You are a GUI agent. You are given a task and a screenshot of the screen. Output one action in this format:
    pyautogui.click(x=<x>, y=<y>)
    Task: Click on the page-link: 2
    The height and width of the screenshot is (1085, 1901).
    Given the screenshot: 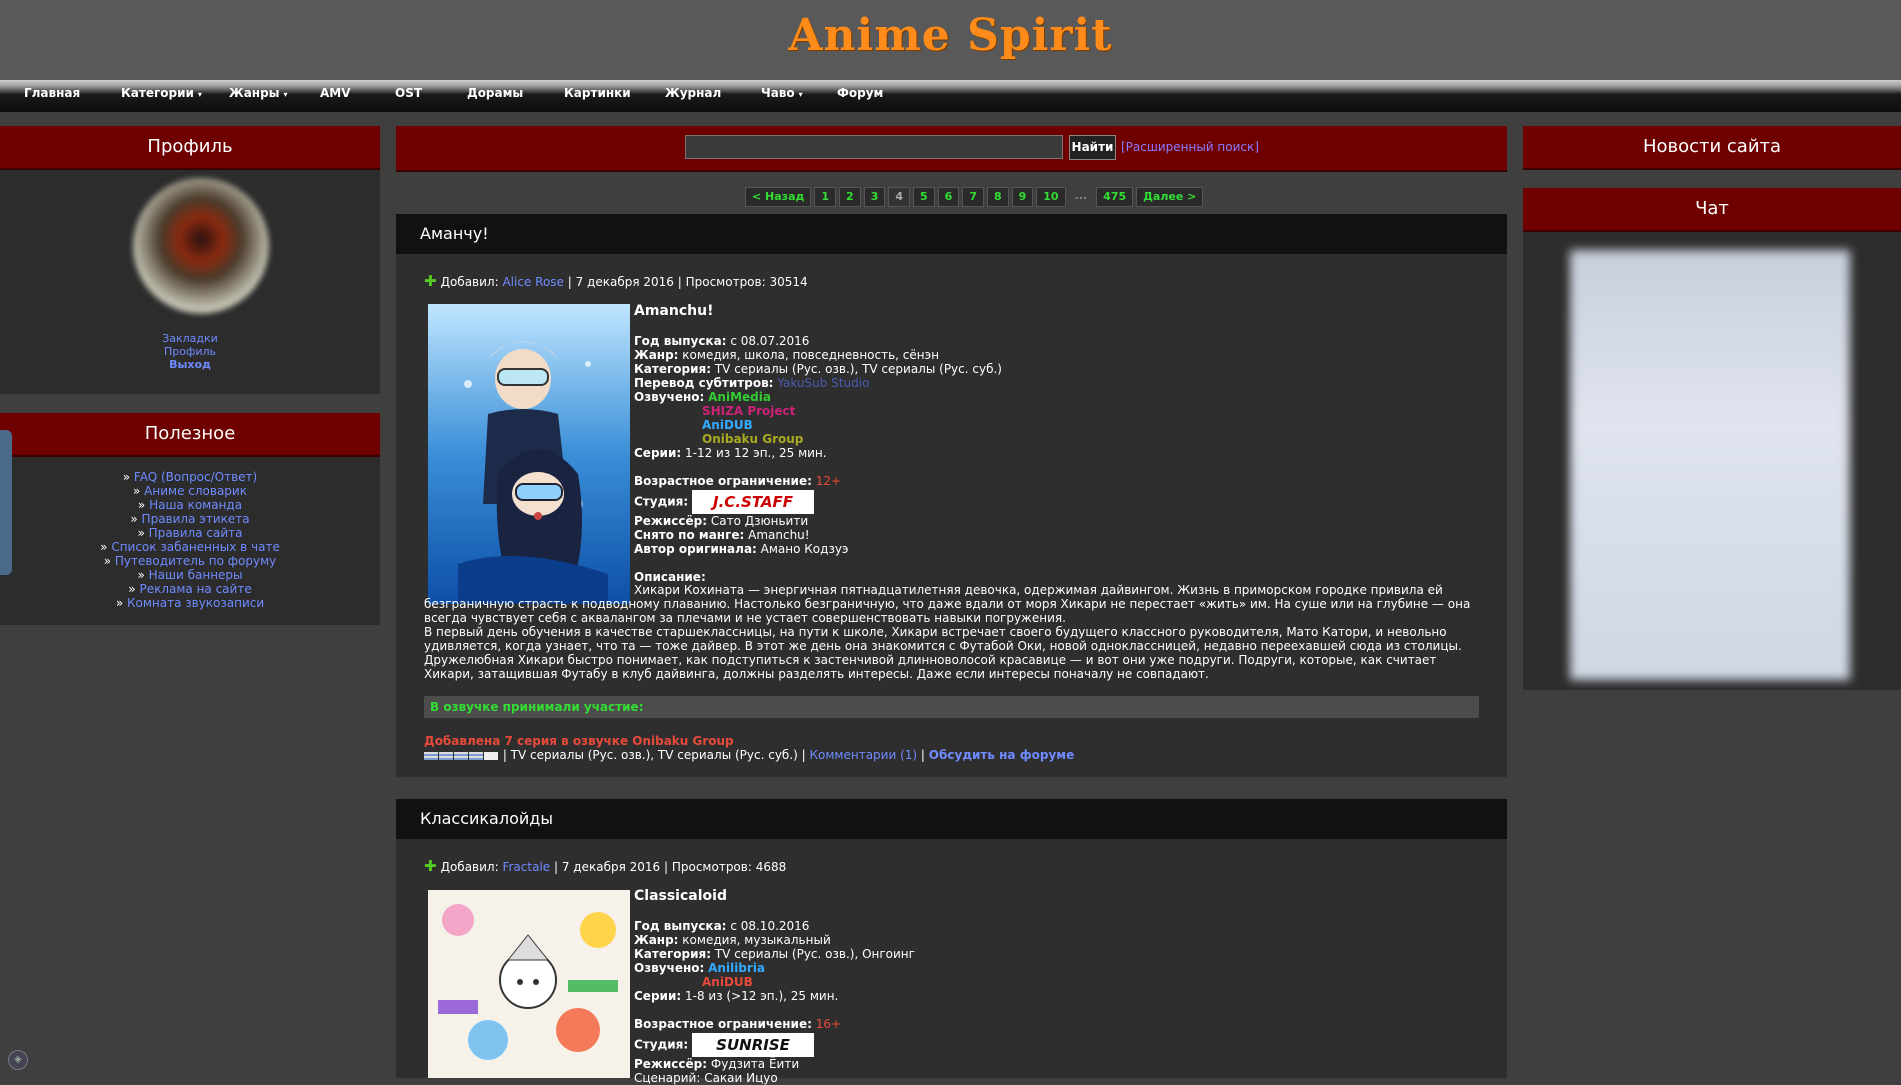 What is the action you would take?
    pyautogui.click(x=850, y=197)
    